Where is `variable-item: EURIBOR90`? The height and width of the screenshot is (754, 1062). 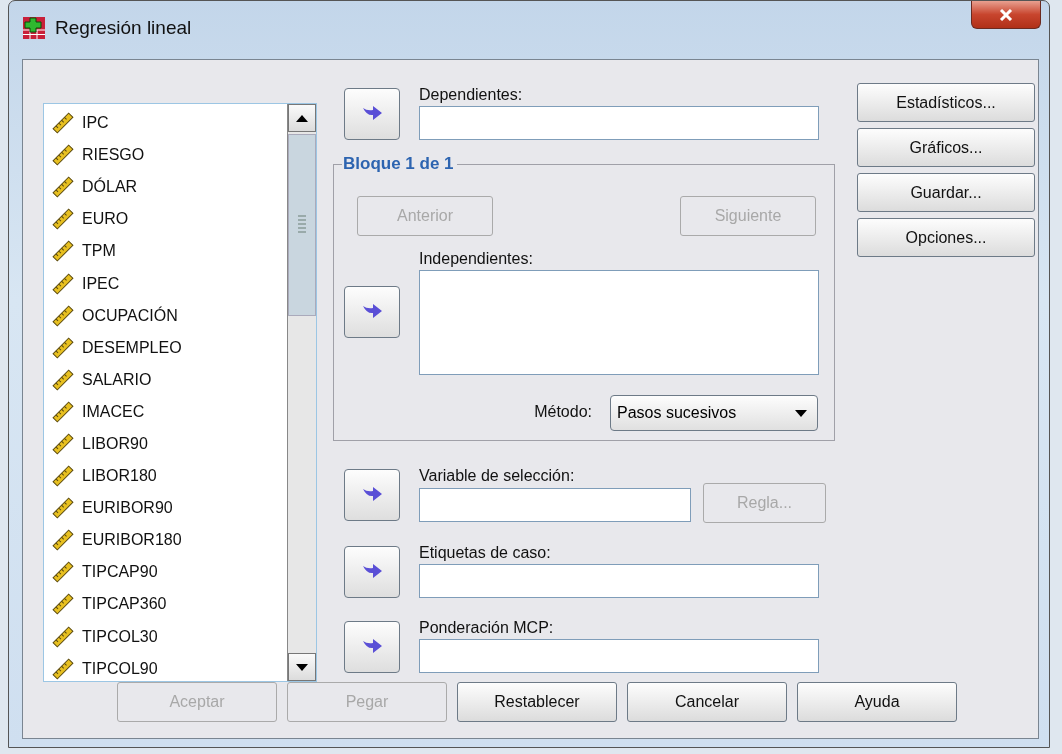
variable-item: EURIBOR90 is located at coordinates (165, 508).